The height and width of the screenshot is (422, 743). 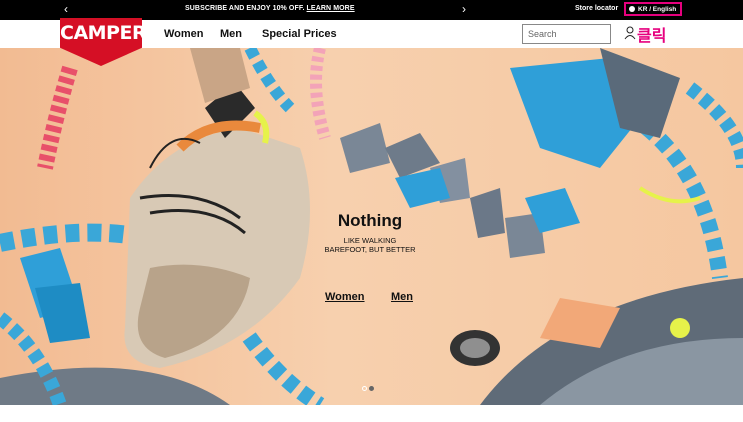 I want to click on click-annotation: 클릭, so click(x=652, y=35).